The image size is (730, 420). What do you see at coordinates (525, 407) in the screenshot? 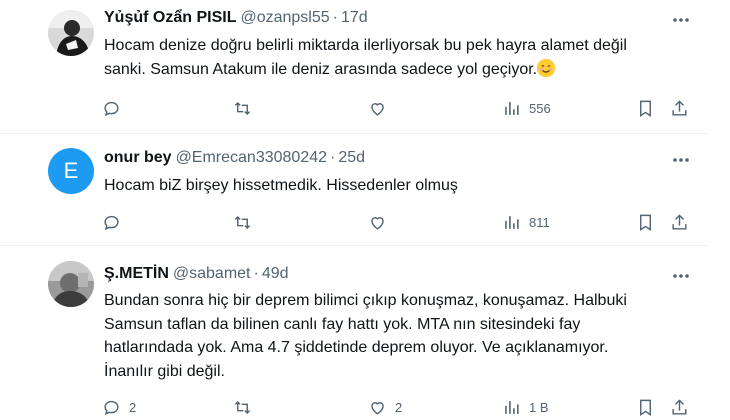
I see `views-button: 1 B` at bounding box center [525, 407].